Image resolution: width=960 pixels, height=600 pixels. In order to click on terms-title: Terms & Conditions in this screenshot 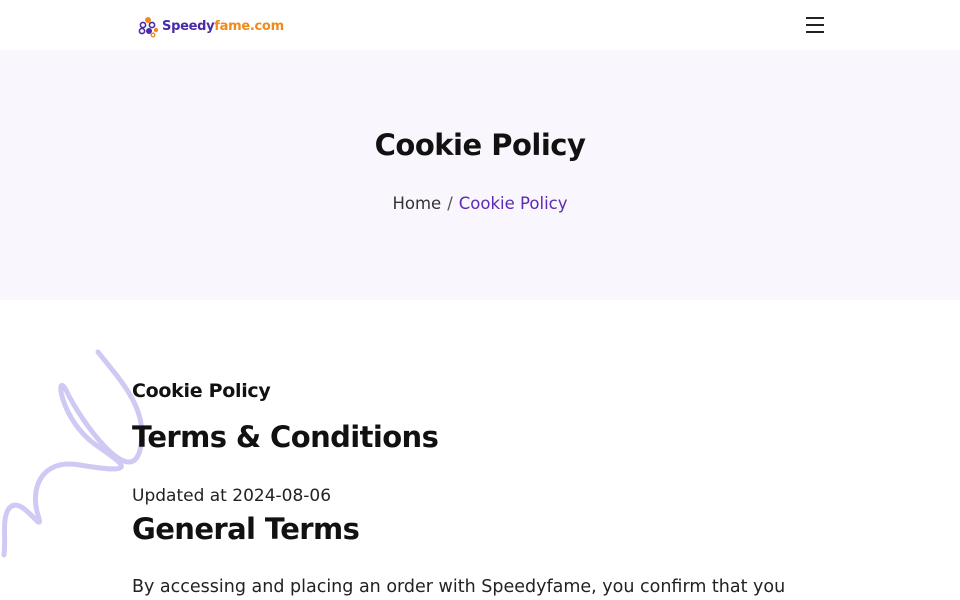, I will do `click(285, 437)`.